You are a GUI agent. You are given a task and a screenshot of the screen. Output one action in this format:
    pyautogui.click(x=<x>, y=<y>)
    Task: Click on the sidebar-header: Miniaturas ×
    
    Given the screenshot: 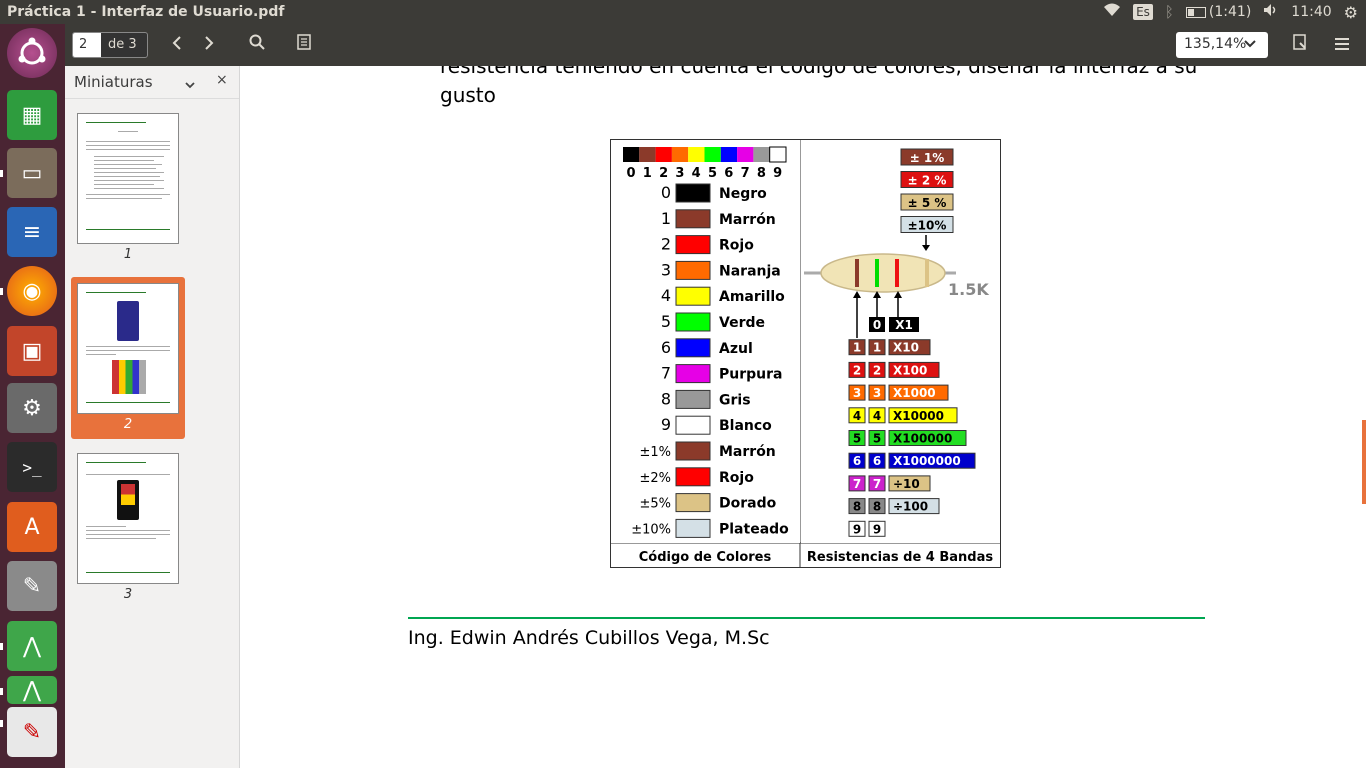 What is the action you would take?
    pyautogui.click(x=152, y=82)
    